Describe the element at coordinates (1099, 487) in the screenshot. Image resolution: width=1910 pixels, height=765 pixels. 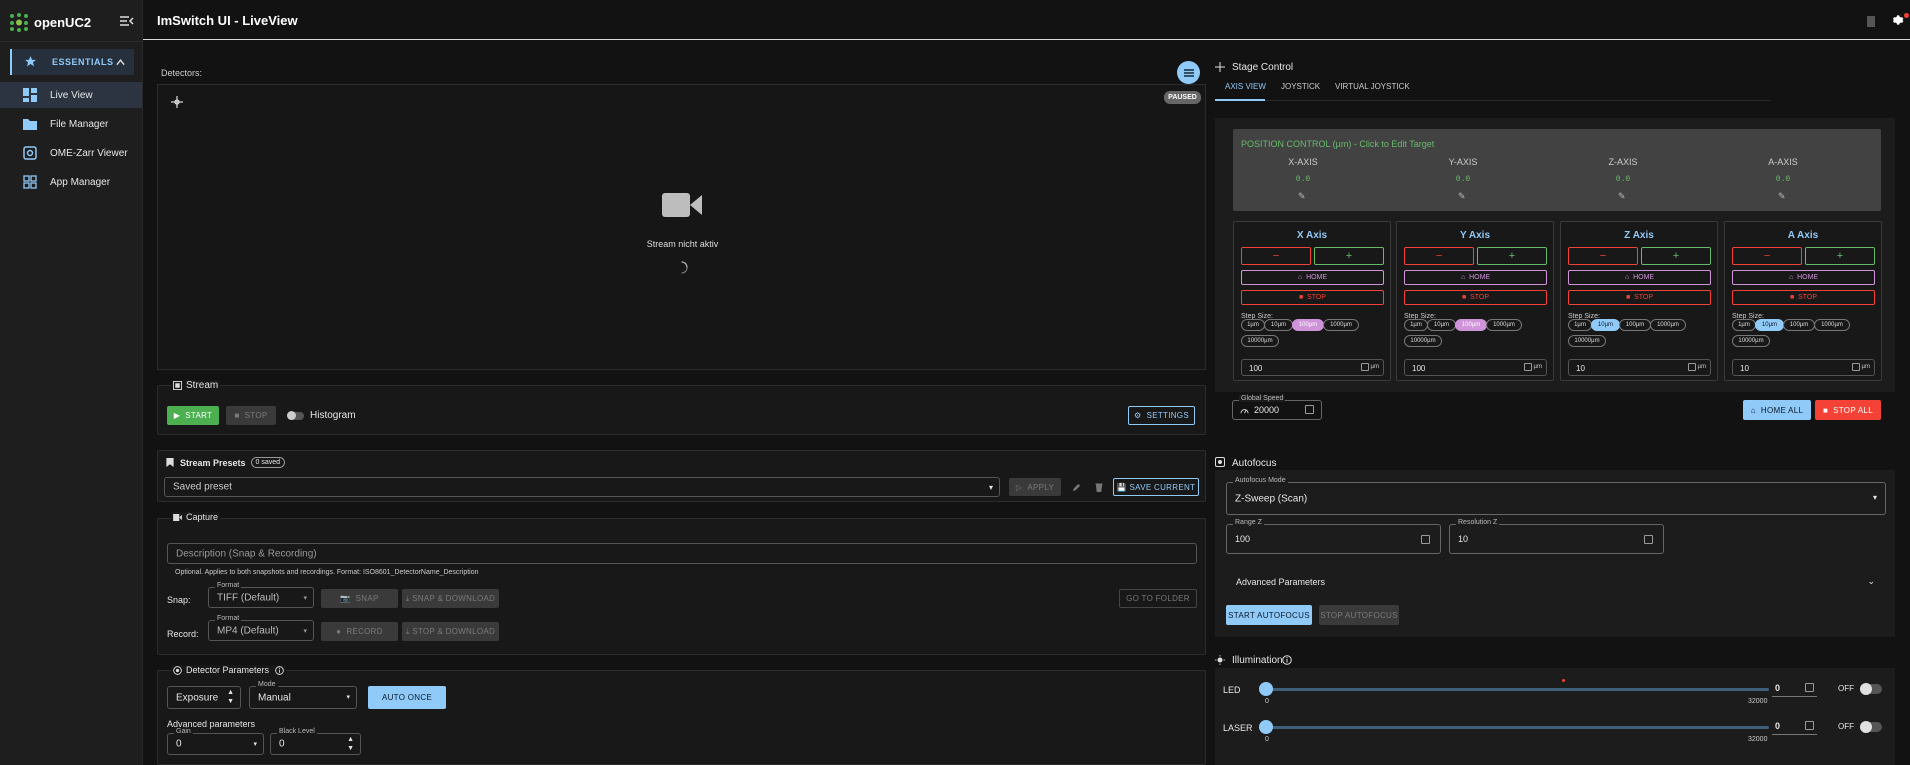
I see `delete-icon` at that location.